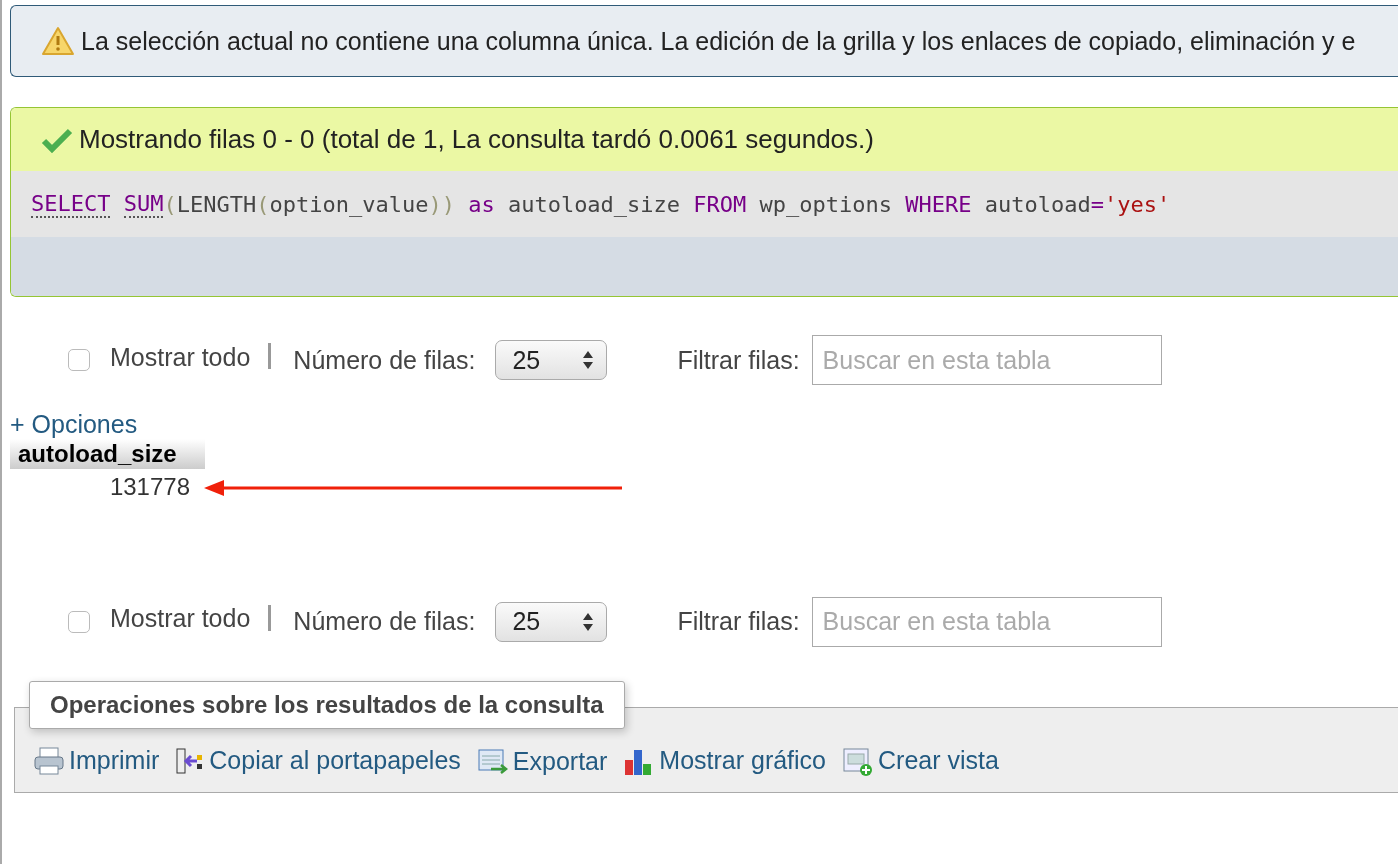  I want to click on action-link: Copiar al portapapeles, so click(318, 760).